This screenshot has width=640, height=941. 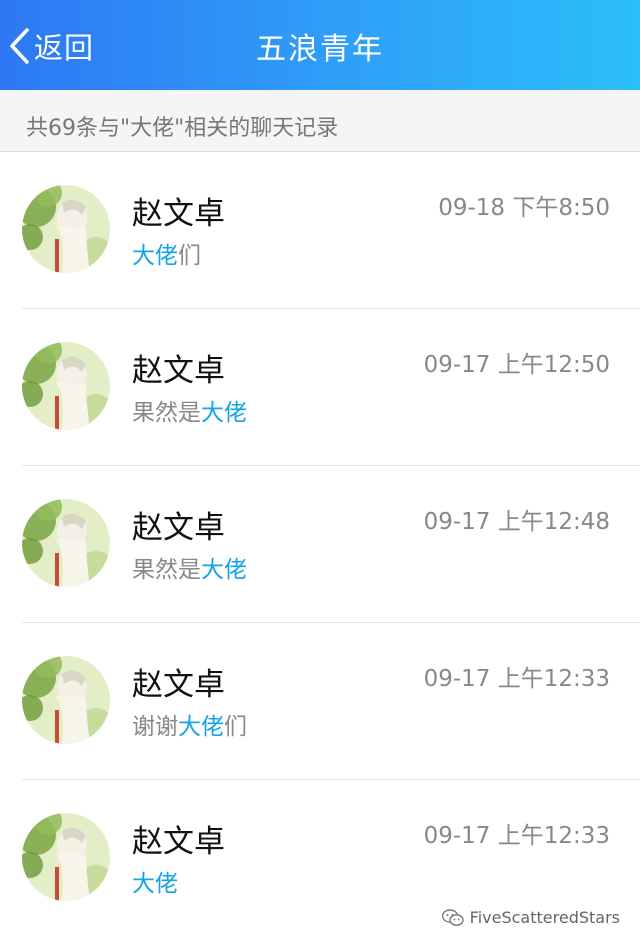 I want to click on watermark: FiveScatteredStars, so click(x=530, y=917).